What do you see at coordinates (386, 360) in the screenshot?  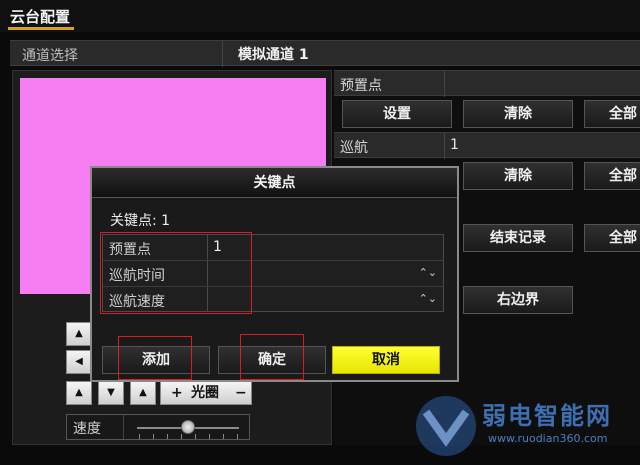 I see `cancel-button: 取消` at bounding box center [386, 360].